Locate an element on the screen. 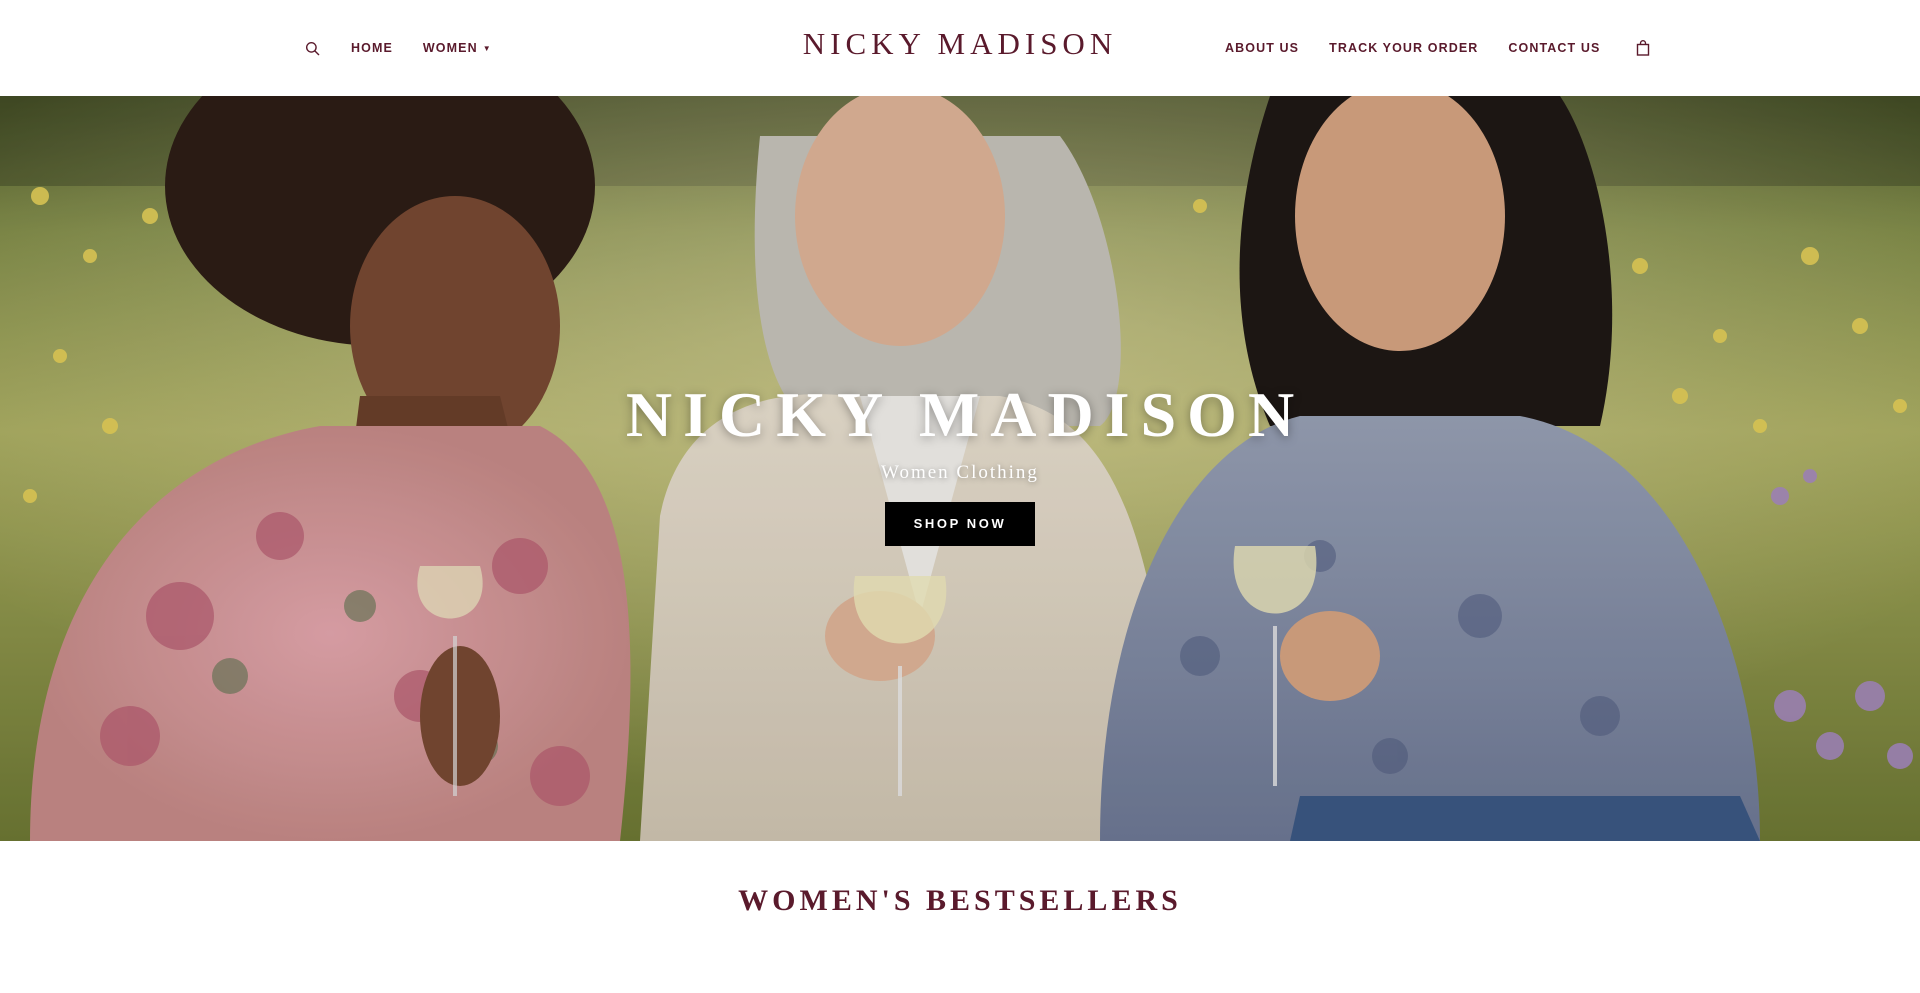  search-button is located at coordinates (312, 48).